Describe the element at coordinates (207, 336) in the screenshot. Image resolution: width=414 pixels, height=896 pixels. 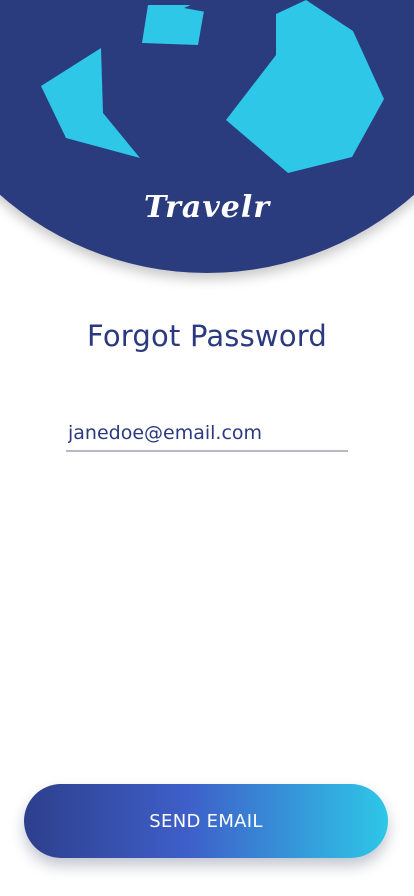
I see `page-title: Forgot Password` at that location.